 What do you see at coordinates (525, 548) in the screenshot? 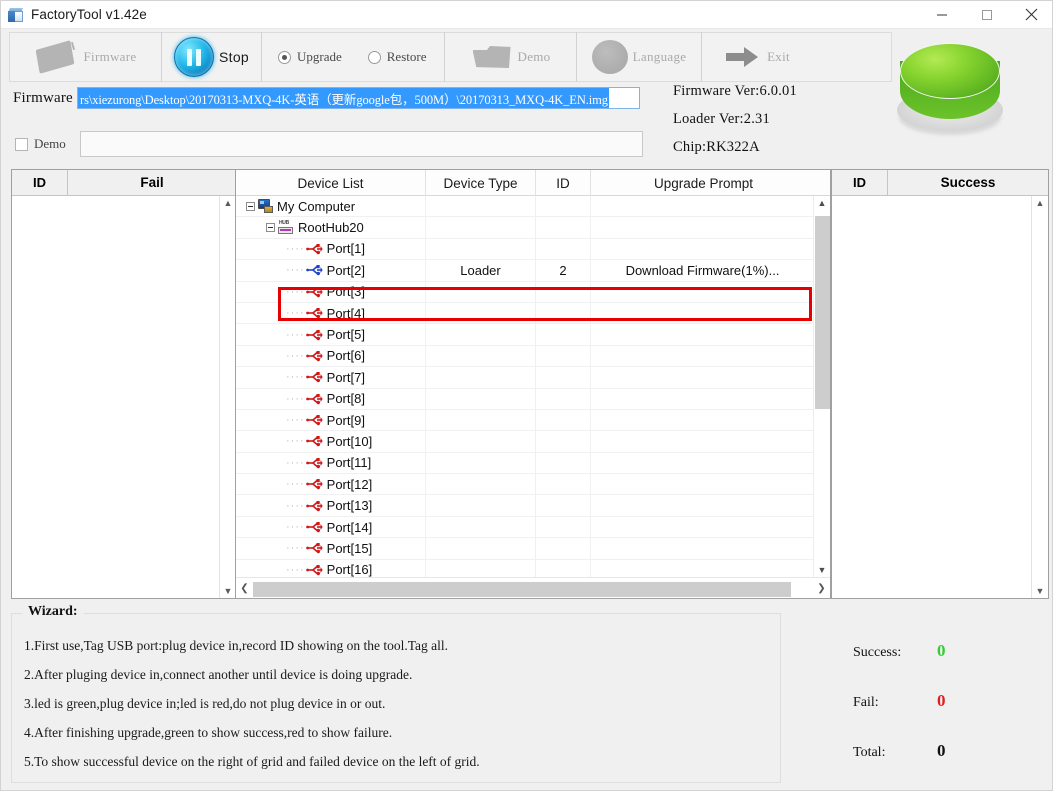
I see `table-row: ···· Port[15]` at bounding box center [525, 548].